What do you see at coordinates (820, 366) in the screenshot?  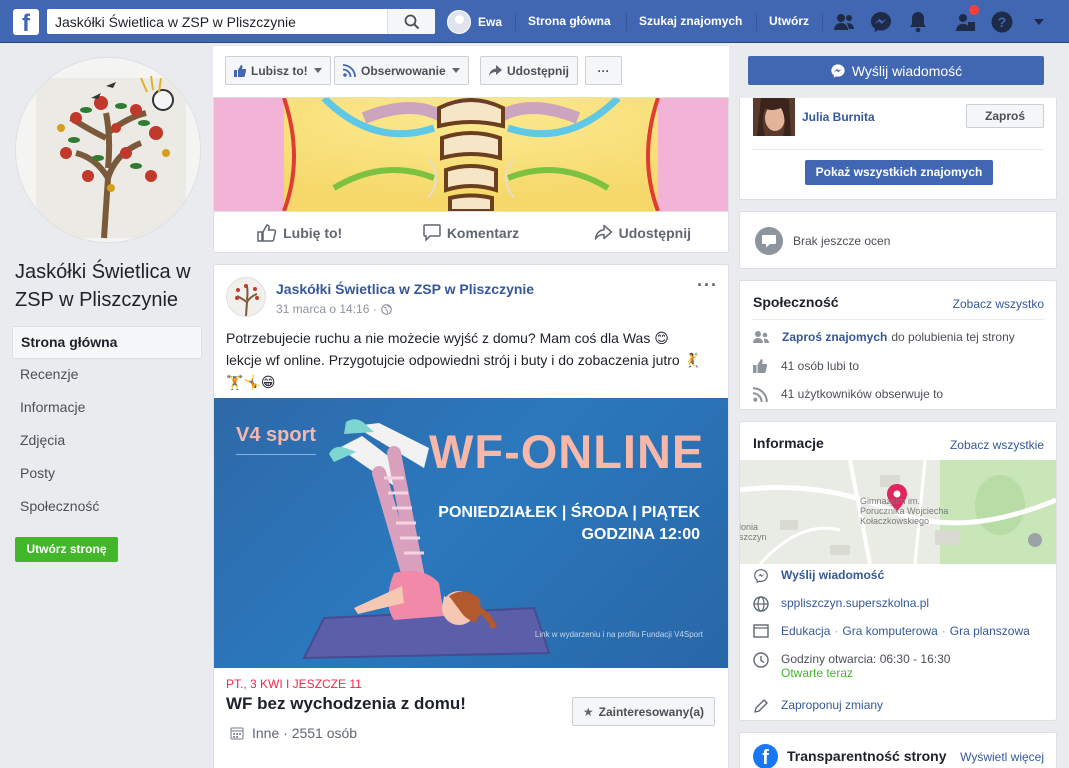 I see `likes-count-text: 41 osób lubi to` at bounding box center [820, 366].